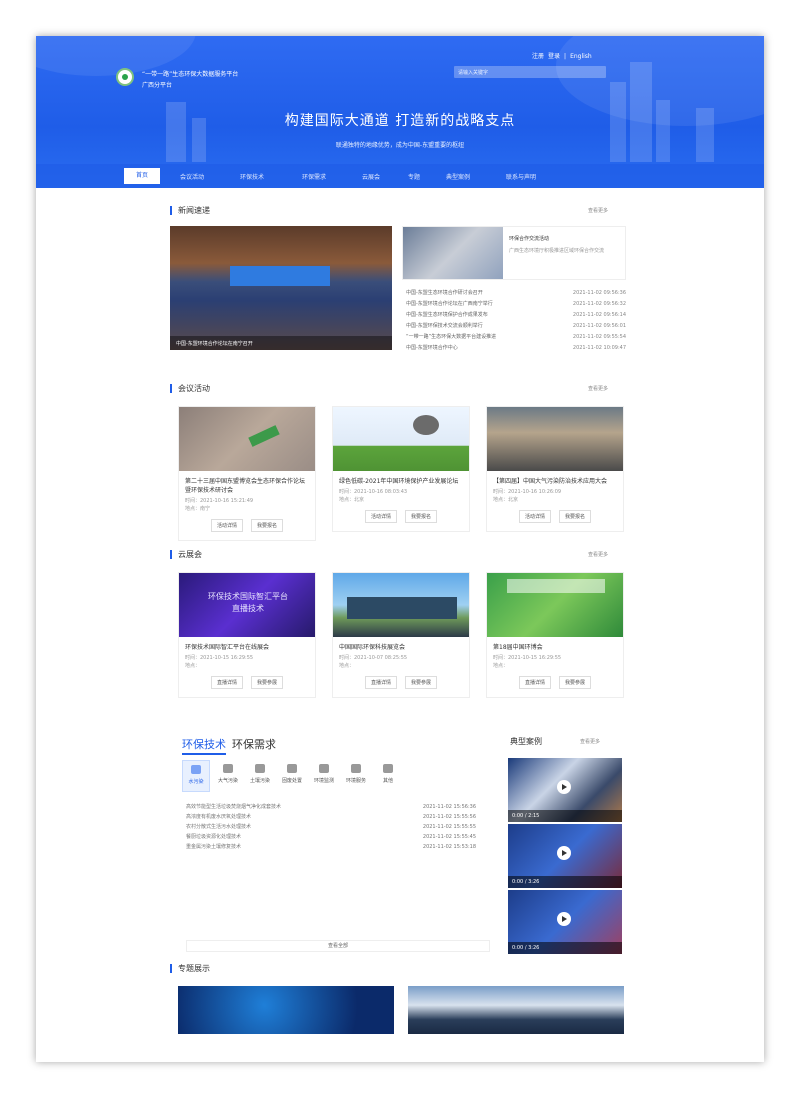 The image size is (800, 1098). I want to click on site-logo, so click(125, 77).